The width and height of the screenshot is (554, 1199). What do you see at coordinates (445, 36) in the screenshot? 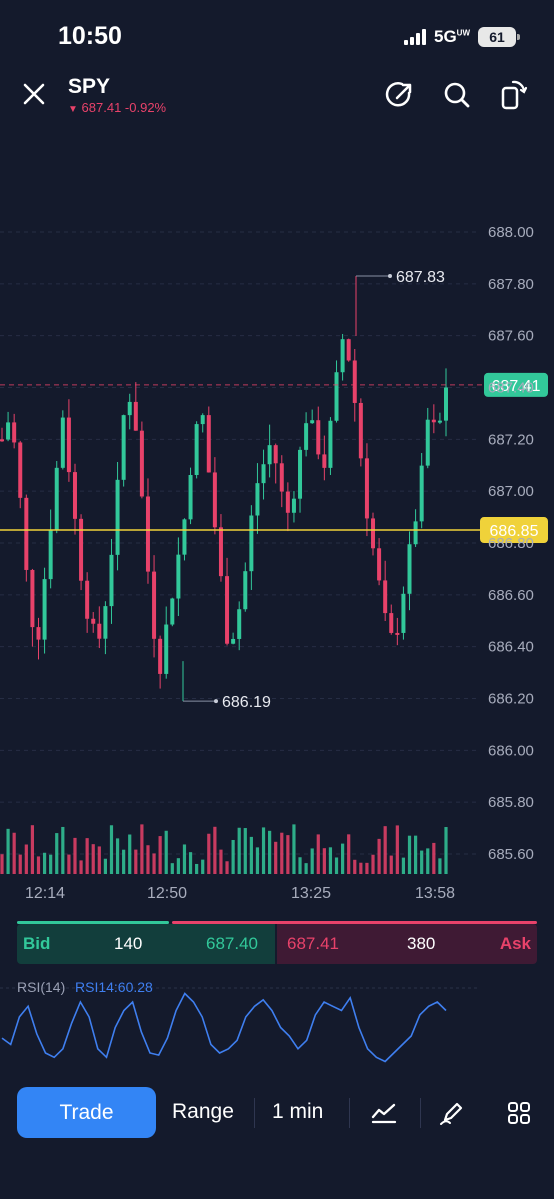
I see `network-type: 5G` at bounding box center [445, 36].